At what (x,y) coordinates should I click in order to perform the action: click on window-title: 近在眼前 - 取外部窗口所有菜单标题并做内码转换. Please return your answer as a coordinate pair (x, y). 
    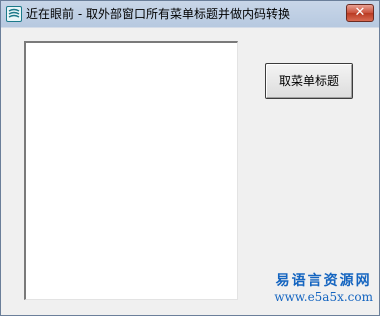
    Looking at the image, I should click on (158, 14).